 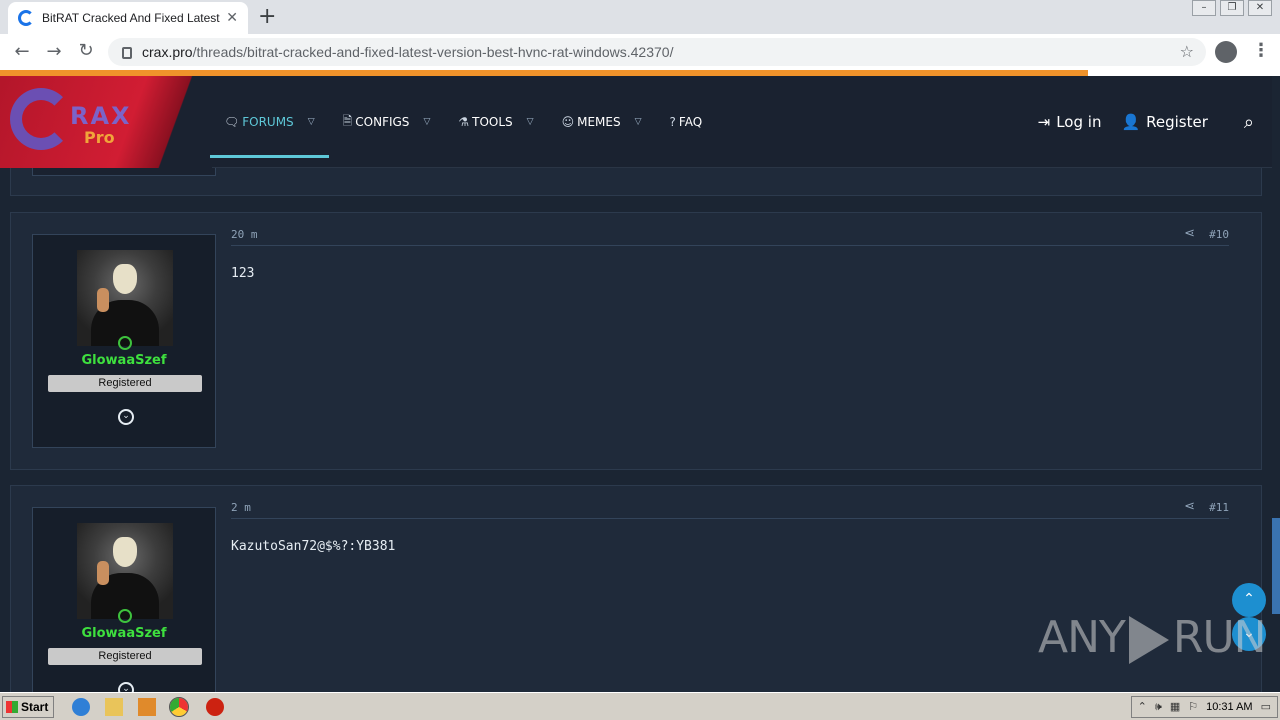 What do you see at coordinates (232, 18) in the screenshot?
I see `tab-close-icon: ✕` at bounding box center [232, 18].